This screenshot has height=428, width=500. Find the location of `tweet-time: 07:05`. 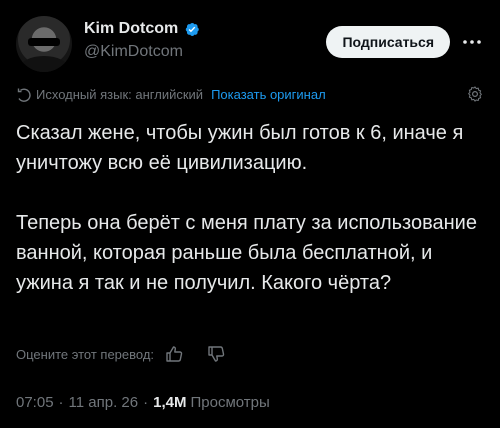

tweet-time: 07:05 is located at coordinates (35, 402).